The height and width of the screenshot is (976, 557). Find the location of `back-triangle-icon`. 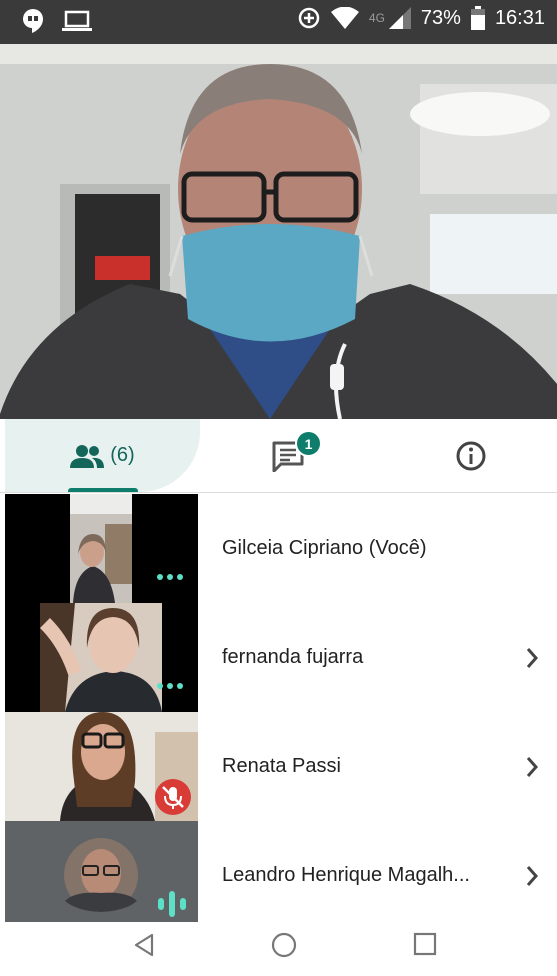

back-triangle-icon is located at coordinates (144, 945).